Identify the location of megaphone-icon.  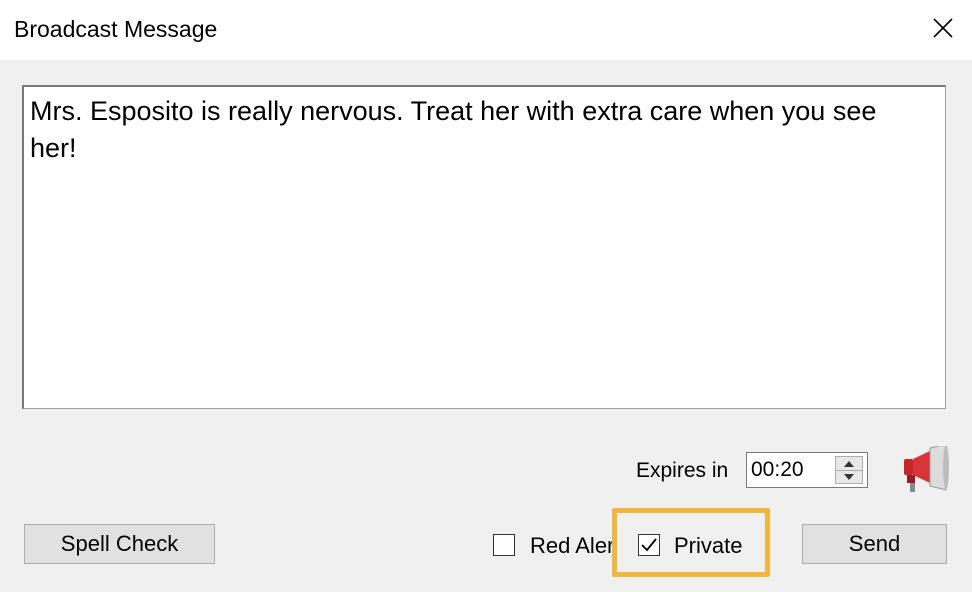
(926, 467).